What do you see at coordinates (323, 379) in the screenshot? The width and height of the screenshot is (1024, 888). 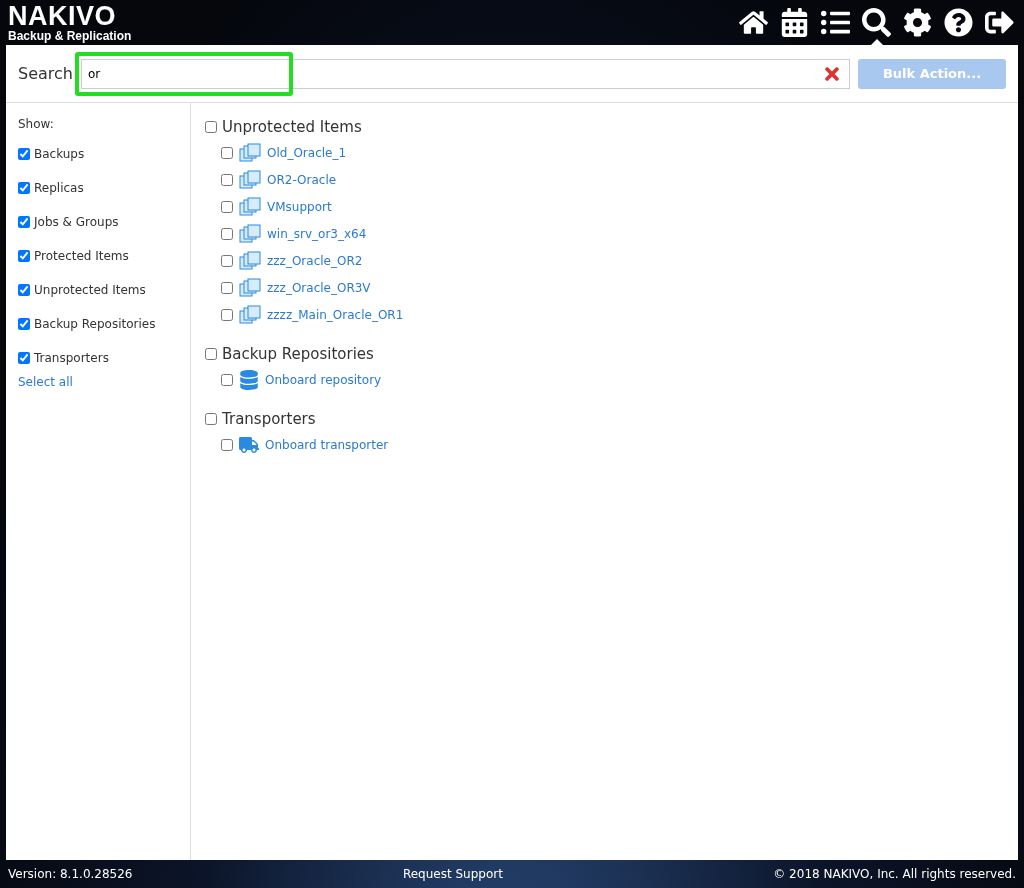 I see `item-link: Onboard repository` at bounding box center [323, 379].